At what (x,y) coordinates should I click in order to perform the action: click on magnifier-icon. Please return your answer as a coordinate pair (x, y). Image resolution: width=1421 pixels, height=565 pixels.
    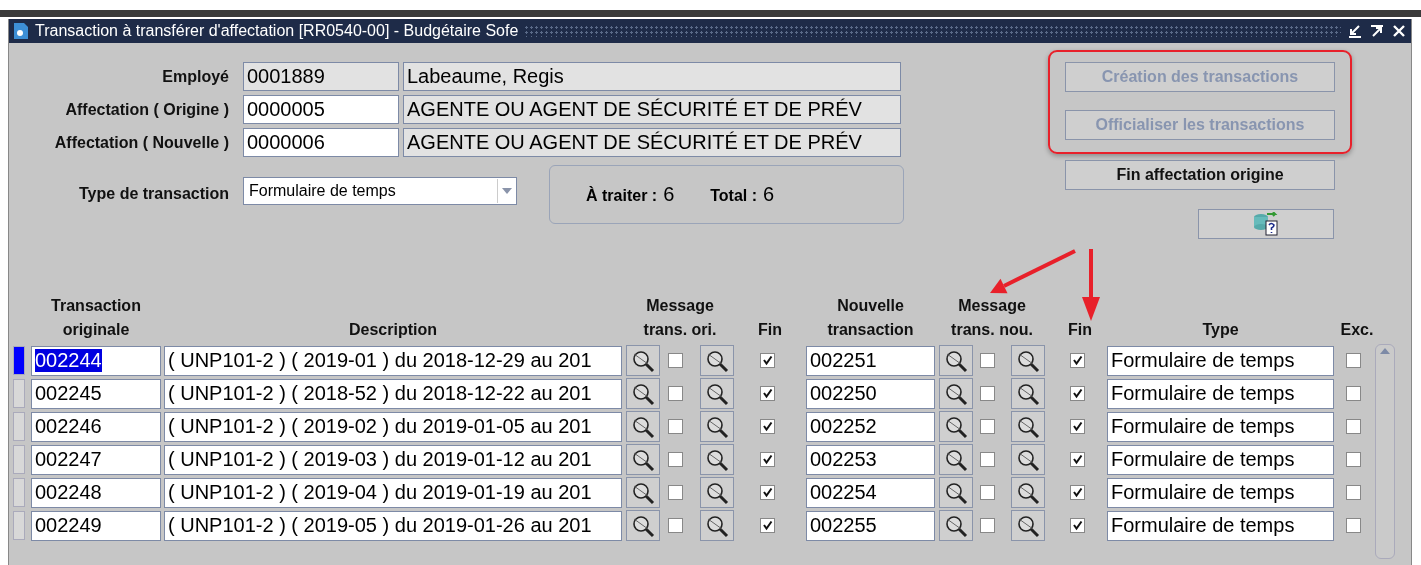
    Looking at the image, I should click on (643, 492).